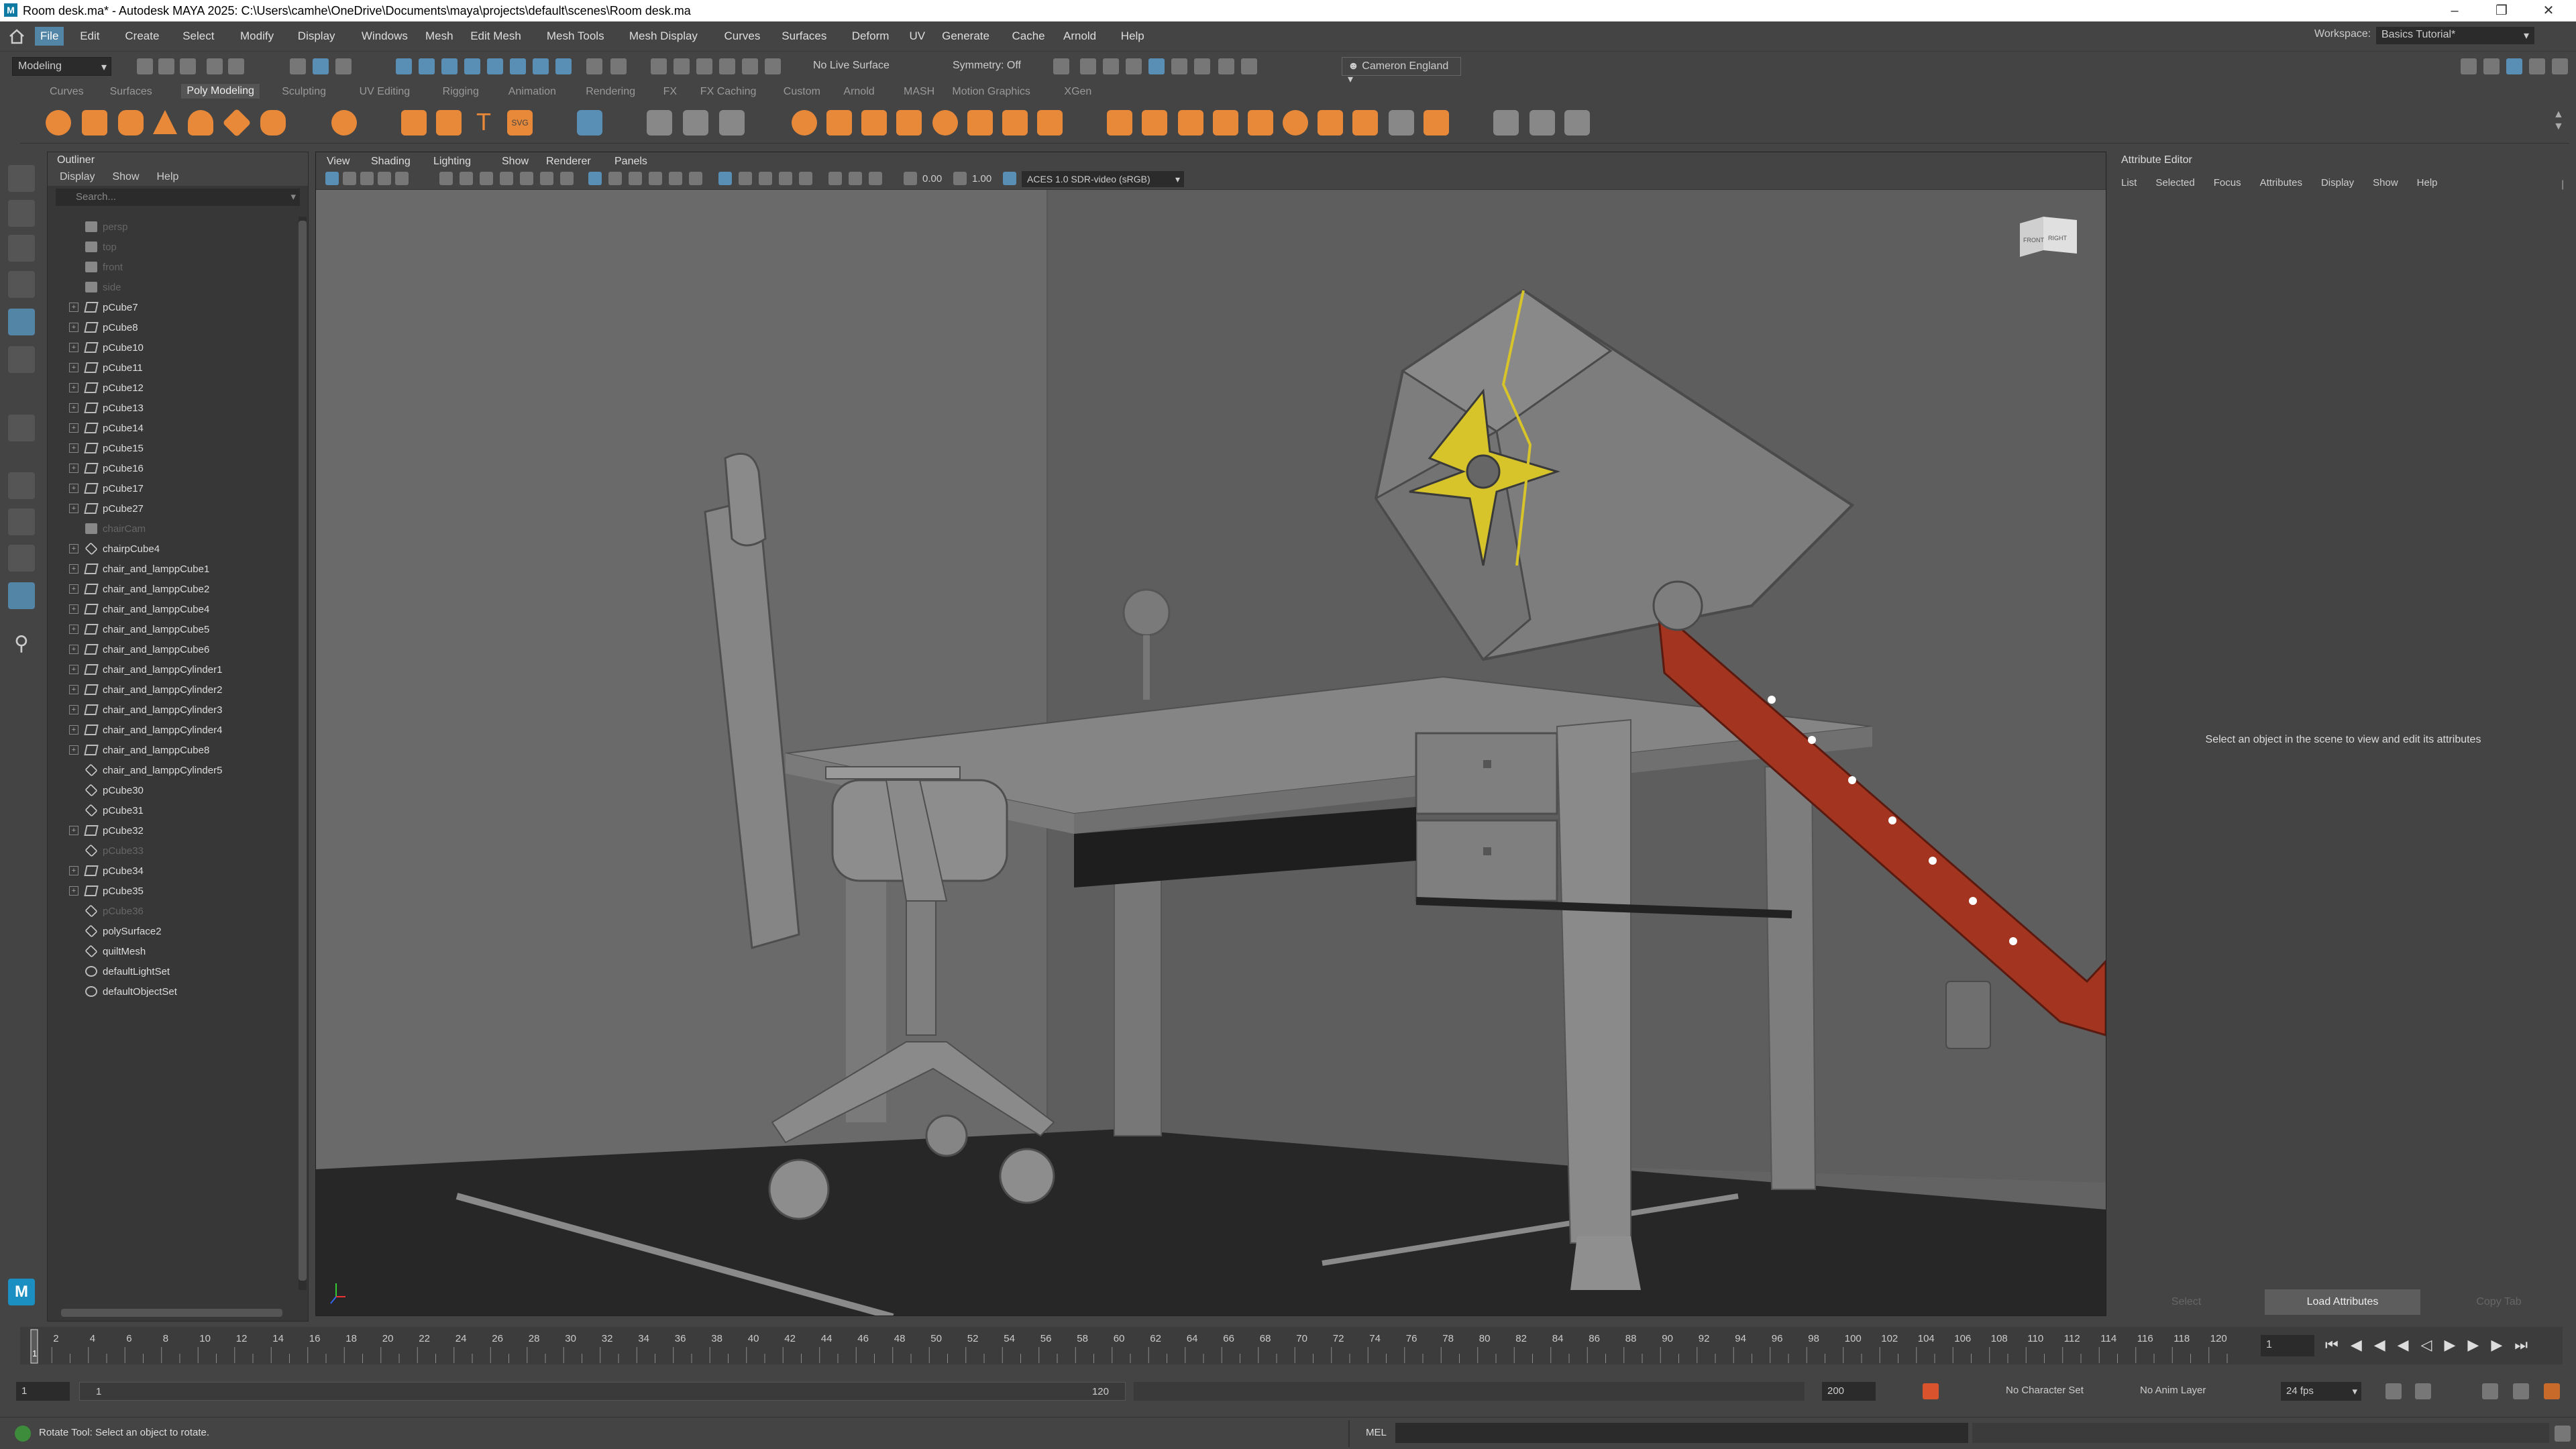 The height and width of the screenshot is (1449, 2576). I want to click on outliner-item: + chair_and_lamppCube6, so click(172, 649).